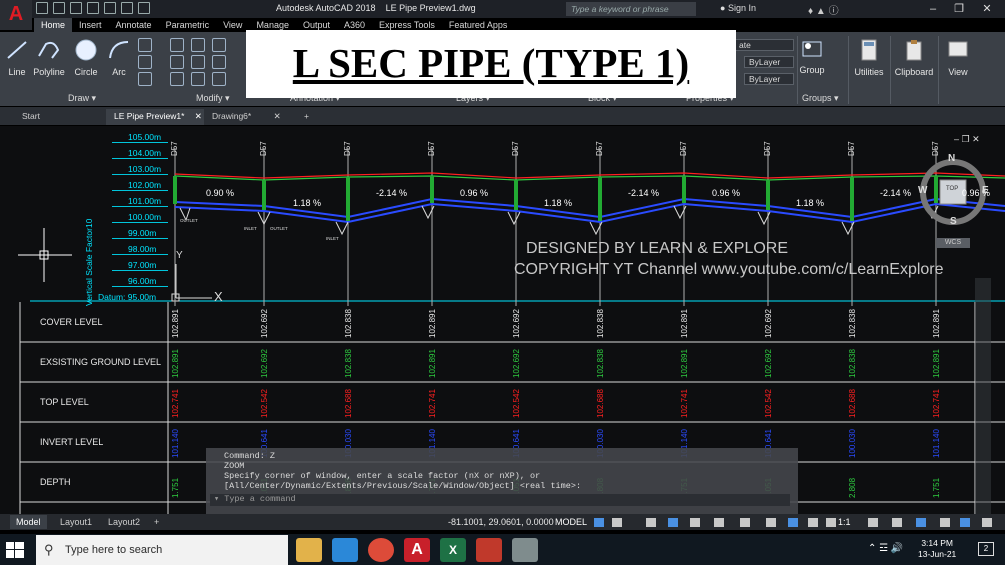  I want to click on tab-layout2: Layout2, so click(124, 522).